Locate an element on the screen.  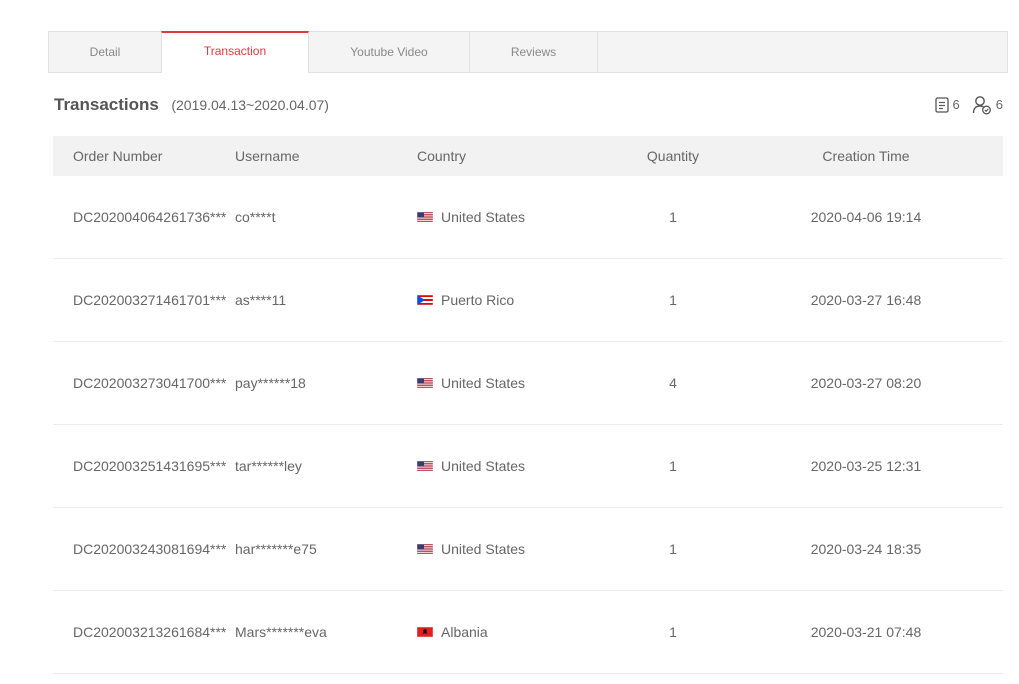
document-icon is located at coordinates (941, 105).